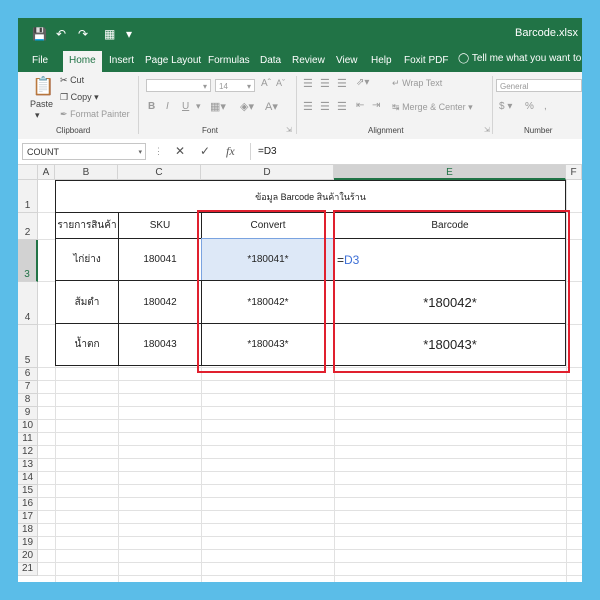 This screenshot has width=600, height=600. Describe the element at coordinates (210, 130) in the screenshot. I see `font-group-label: Font` at that location.